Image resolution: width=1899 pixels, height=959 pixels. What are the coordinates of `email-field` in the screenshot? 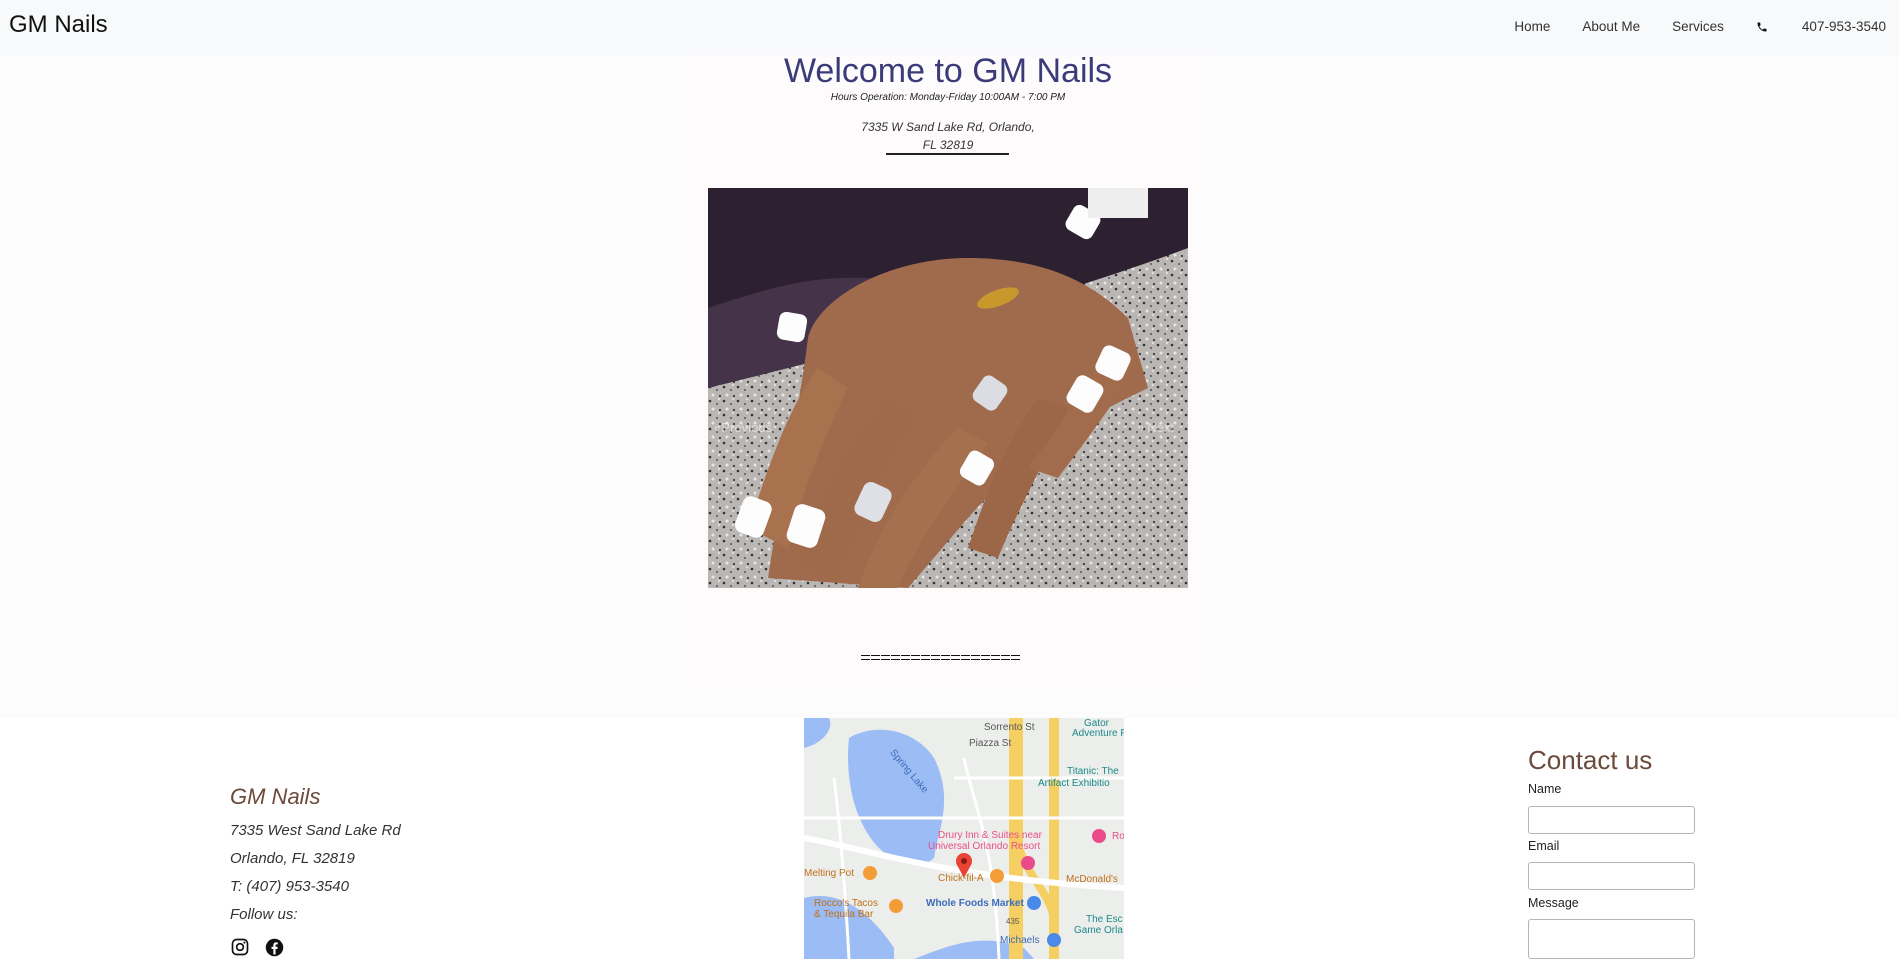 It's located at (1611, 876).